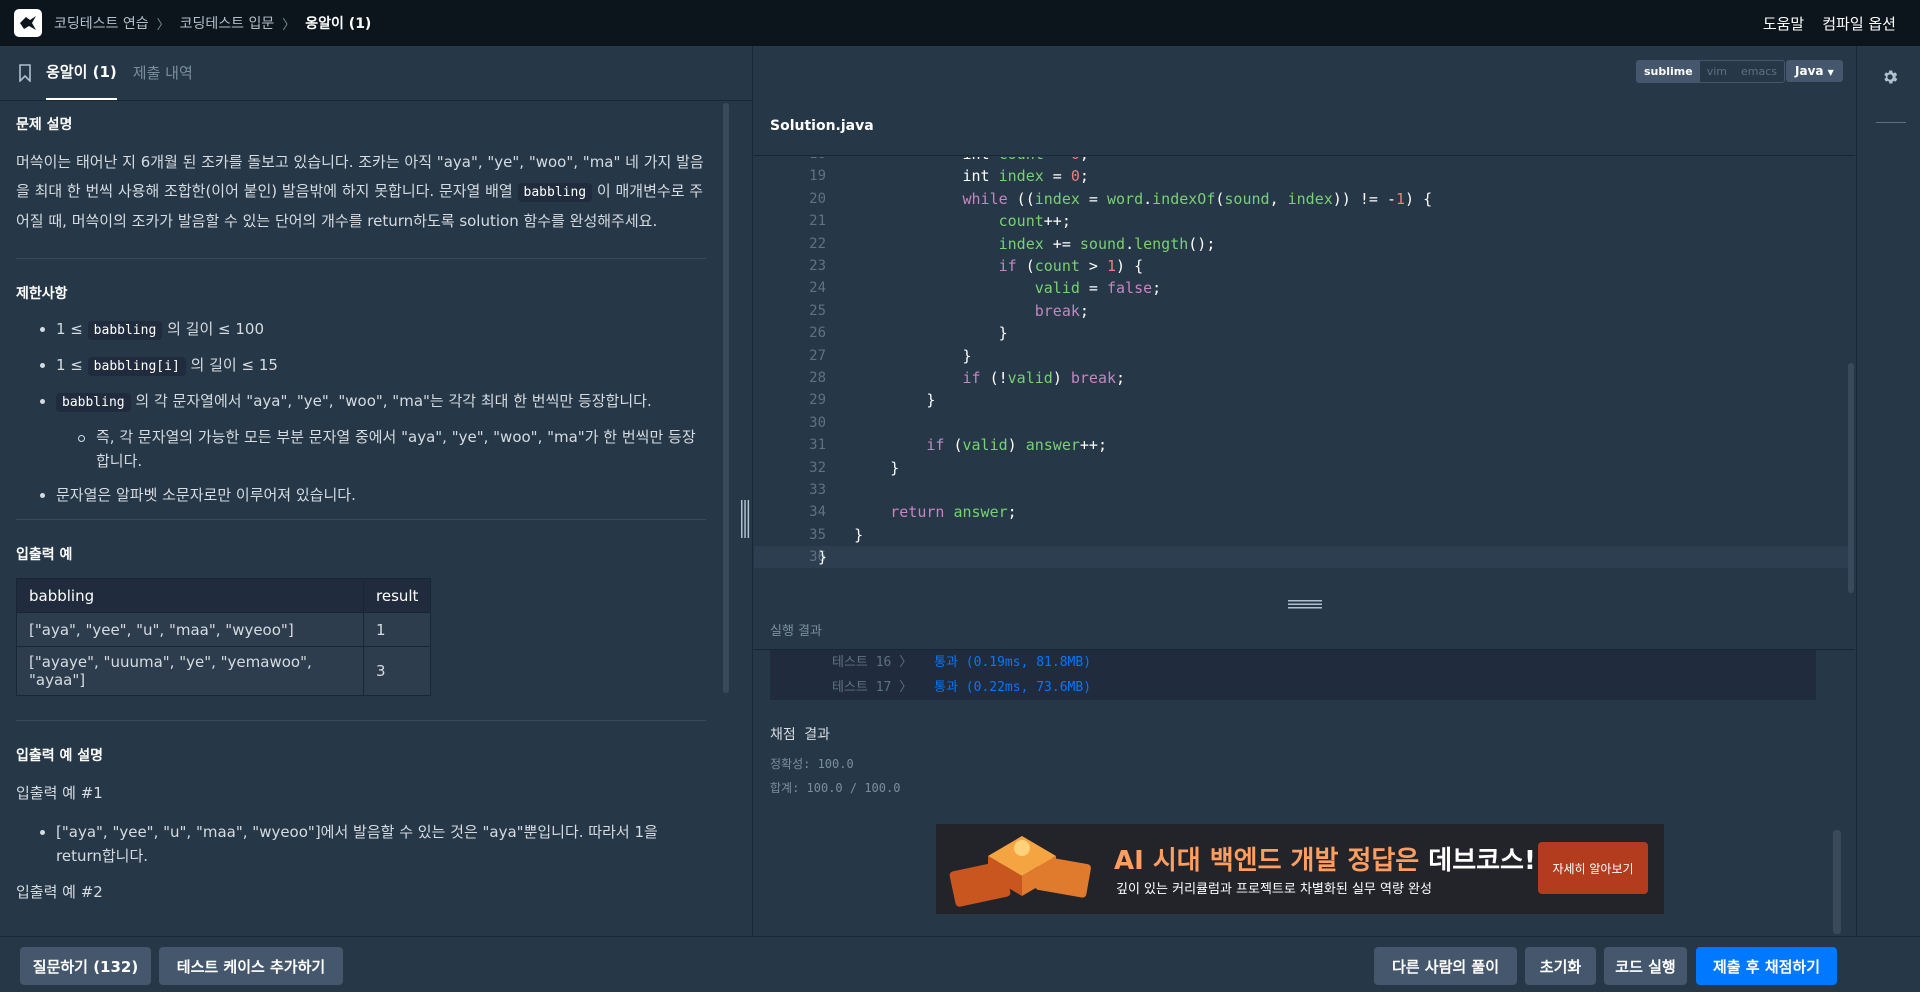 The width and height of the screenshot is (1920, 992). I want to click on code-line: 23 if (count > 1) {, so click(1302, 266).